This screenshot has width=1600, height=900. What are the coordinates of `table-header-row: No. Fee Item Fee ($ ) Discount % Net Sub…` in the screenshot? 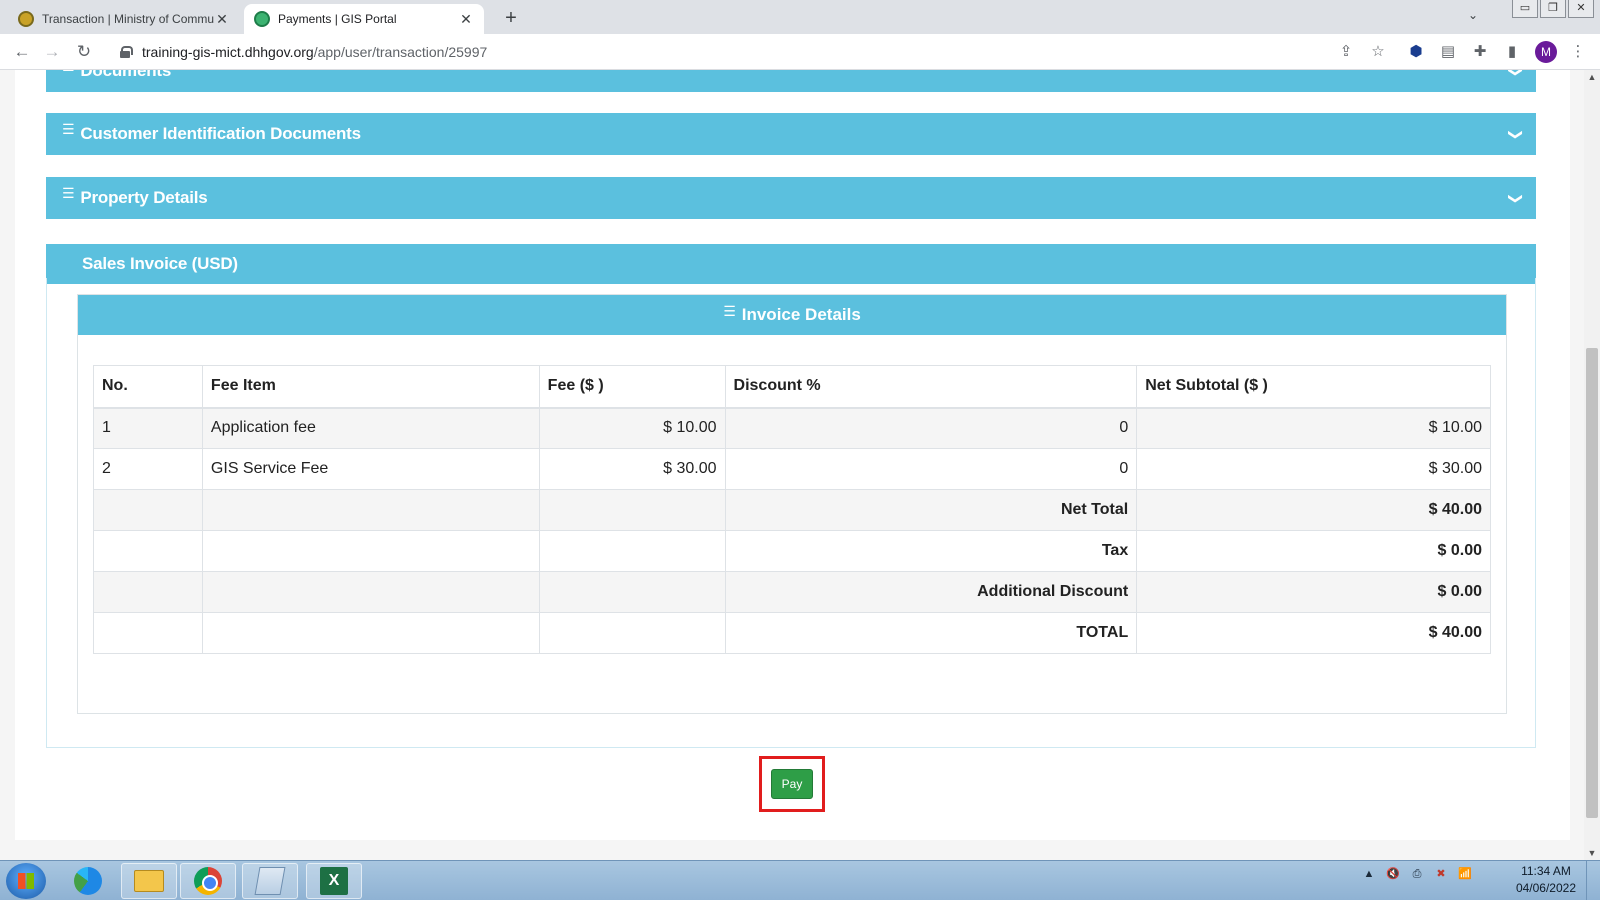 It's located at (792, 387).